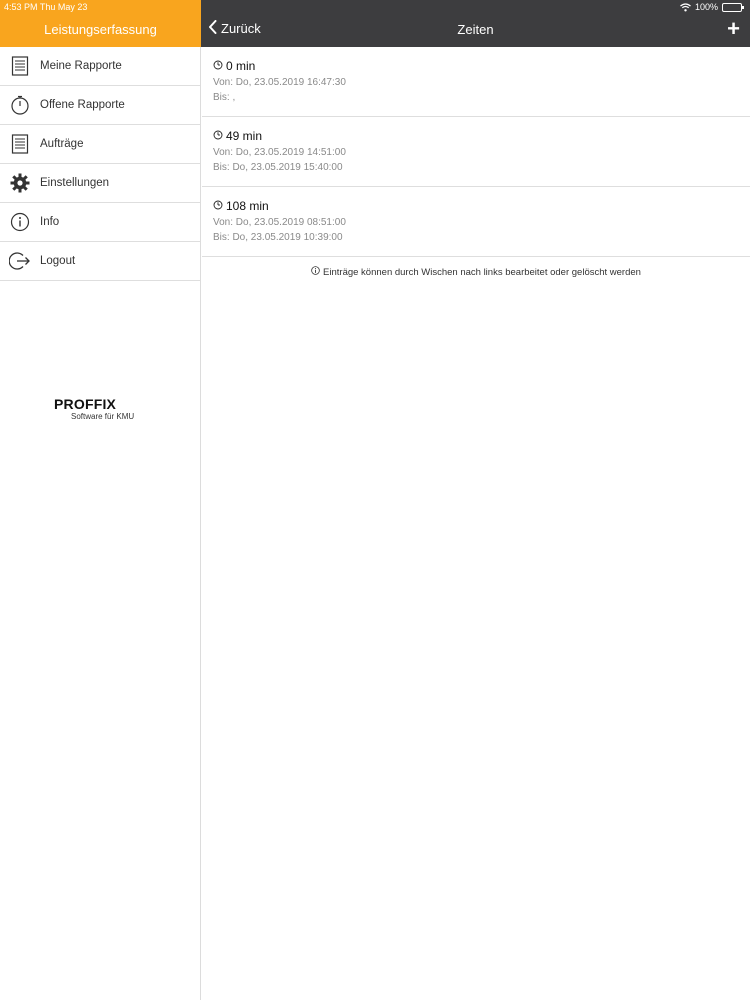 The image size is (750, 1000). Describe the element at coordinates (20, 105) in the screenshot. I see `stopwatch-icon` at that location.